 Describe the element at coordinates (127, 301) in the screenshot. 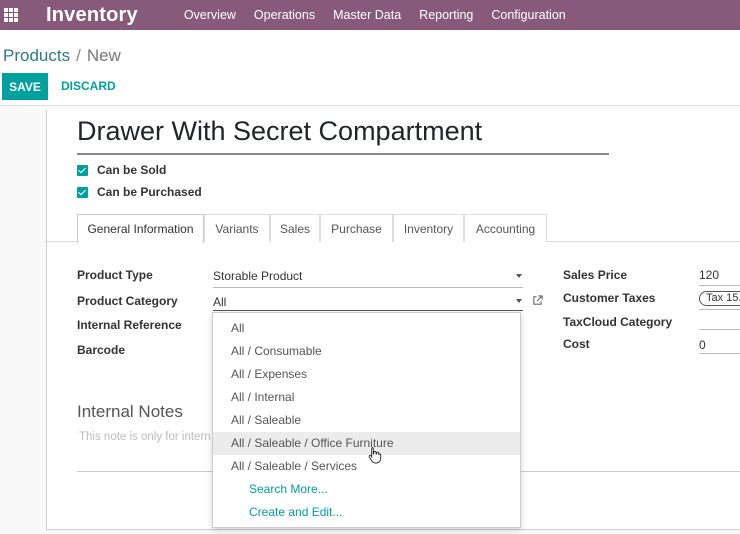

I see `product-category-label: Product Category` at that location.